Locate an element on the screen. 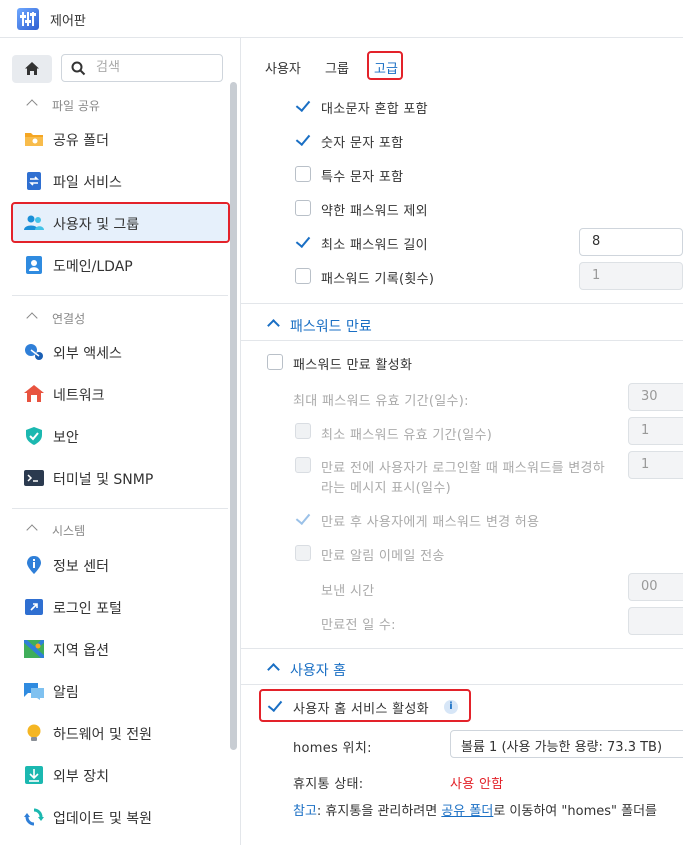 Image resolution: width=683 pixels, height=845 pixels. allow-change-label: 만료 후 사용자에게 패스워드 변경 허용 is located at coordinates (430, 522).